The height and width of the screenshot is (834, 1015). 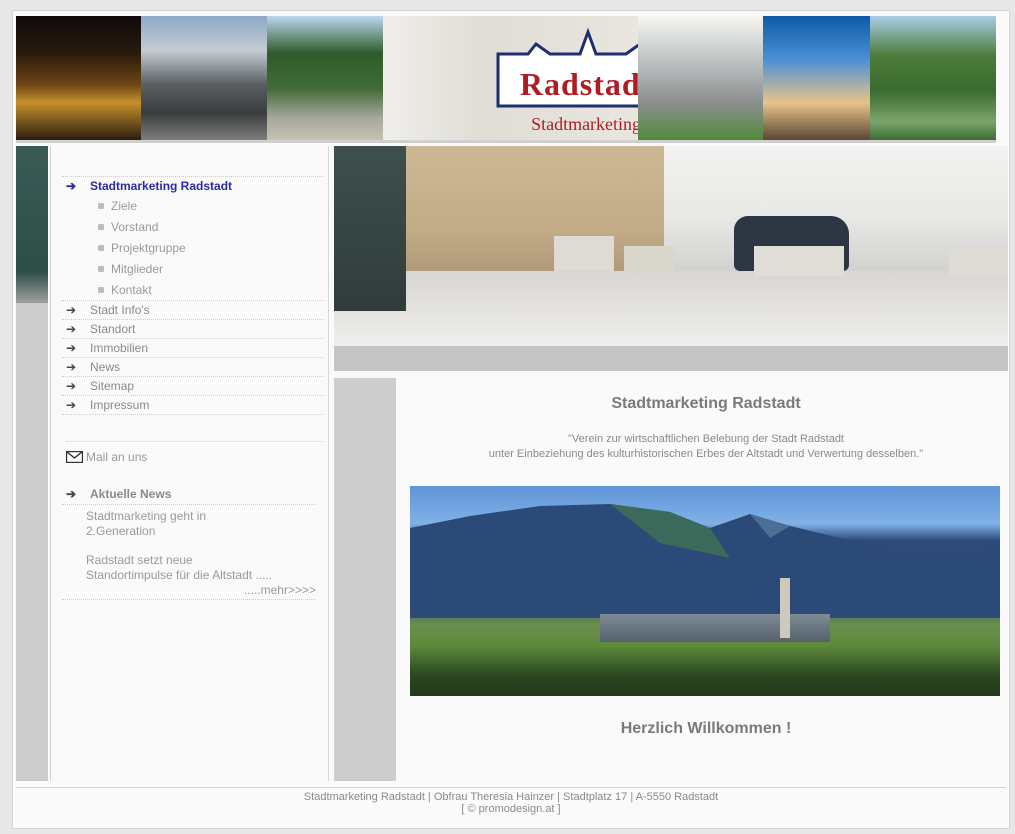 I want to click on news-item-1: Stadtmarketing geht in 2.Generation, so click(x=189, y=524).